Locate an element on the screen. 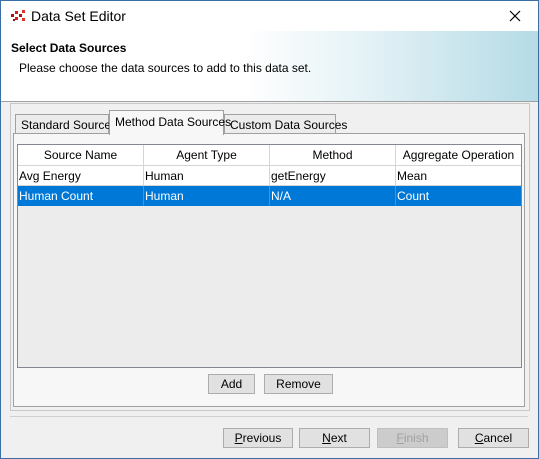  next-button: Next is located at coordinates (334, 438).